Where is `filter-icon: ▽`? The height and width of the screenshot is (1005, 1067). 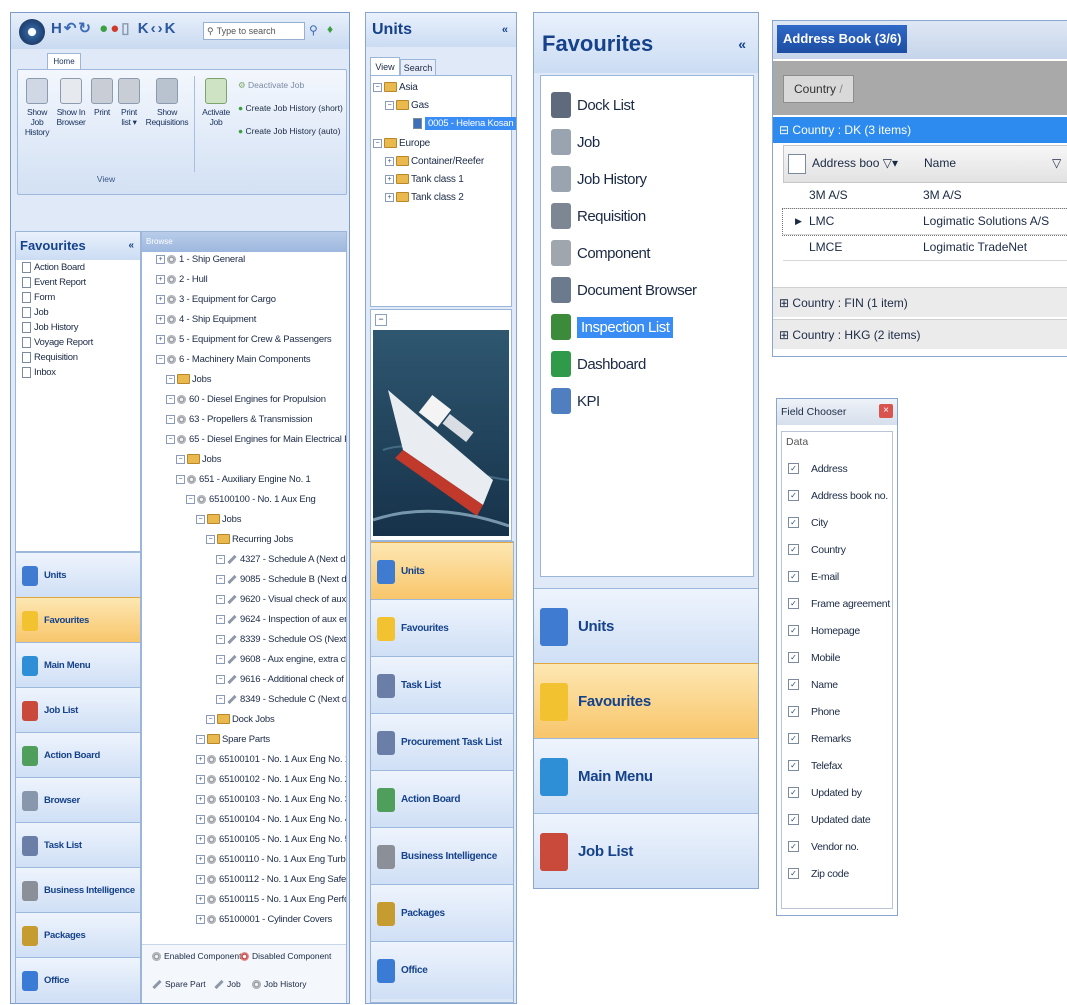
filter-icon: ▽ is located at coordinates (1056, 163).